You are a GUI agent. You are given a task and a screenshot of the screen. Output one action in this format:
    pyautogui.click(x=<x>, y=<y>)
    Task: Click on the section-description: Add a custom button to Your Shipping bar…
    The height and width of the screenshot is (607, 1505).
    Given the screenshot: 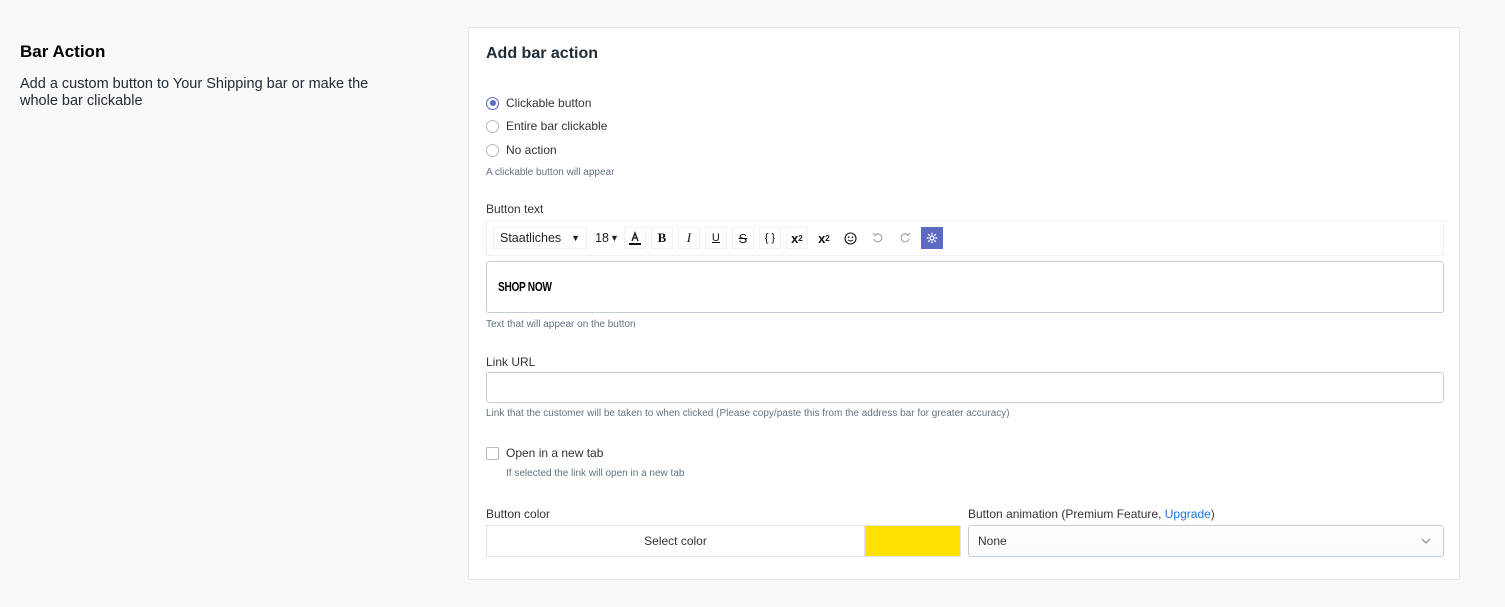 What is the action you would take?
    pyautogui.click(x=194, y=92)
    